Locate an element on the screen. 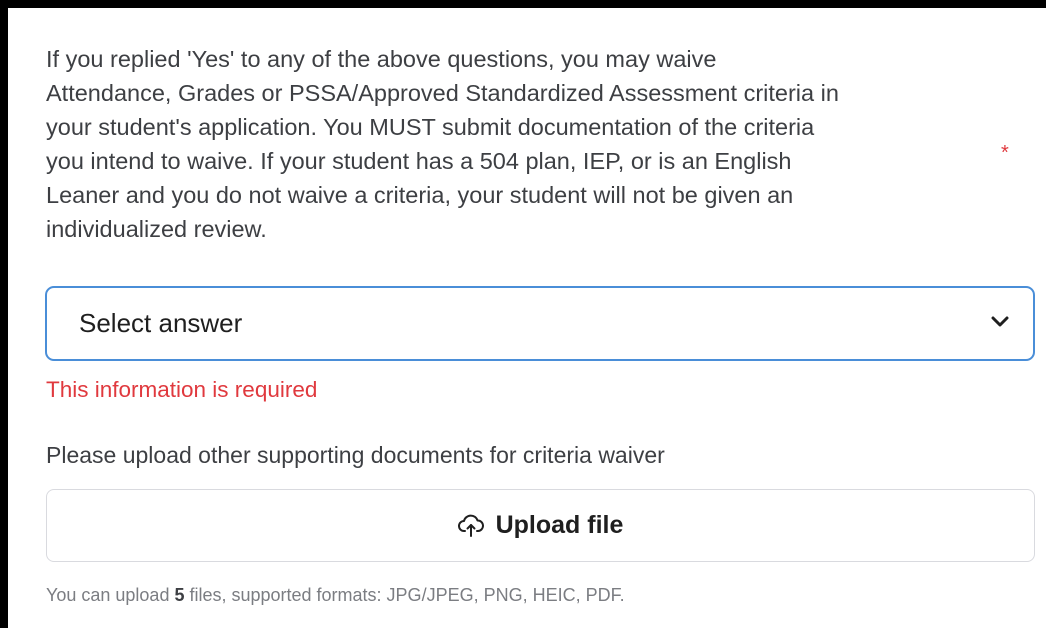  upload-file-count: 5 is located at coordinates (179, 595).